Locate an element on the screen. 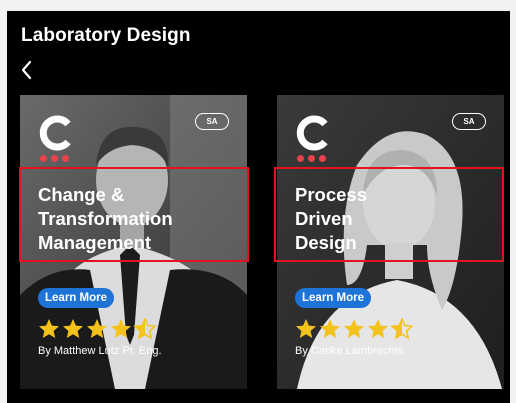  page-title: Laboratory Design is located at coordinates (106, 35).